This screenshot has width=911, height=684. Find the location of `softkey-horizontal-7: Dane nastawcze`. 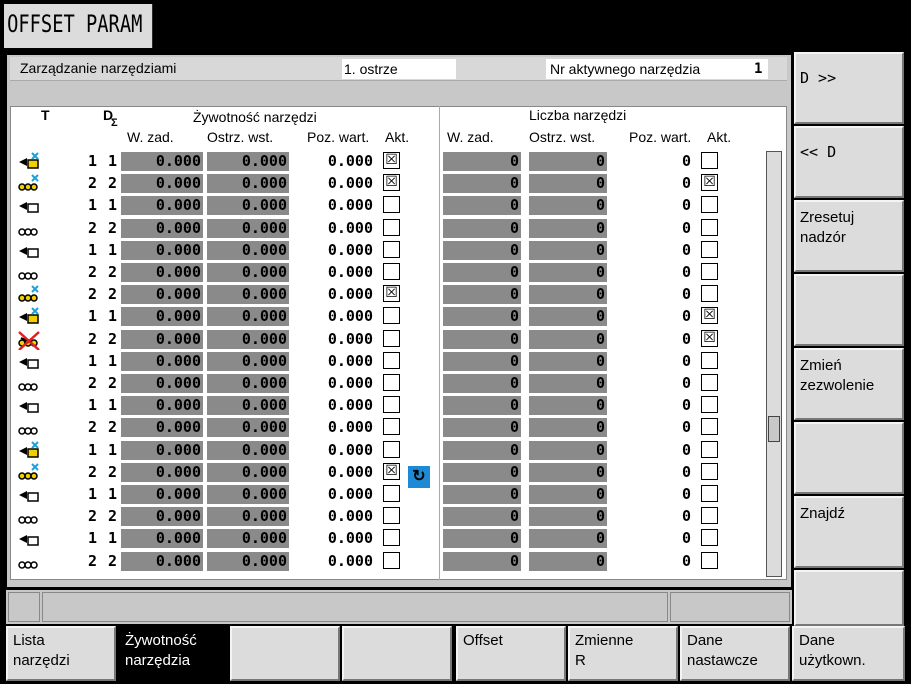

softkey-horizontal-7: Dane nastawcze is located at coordinates (735, 653).